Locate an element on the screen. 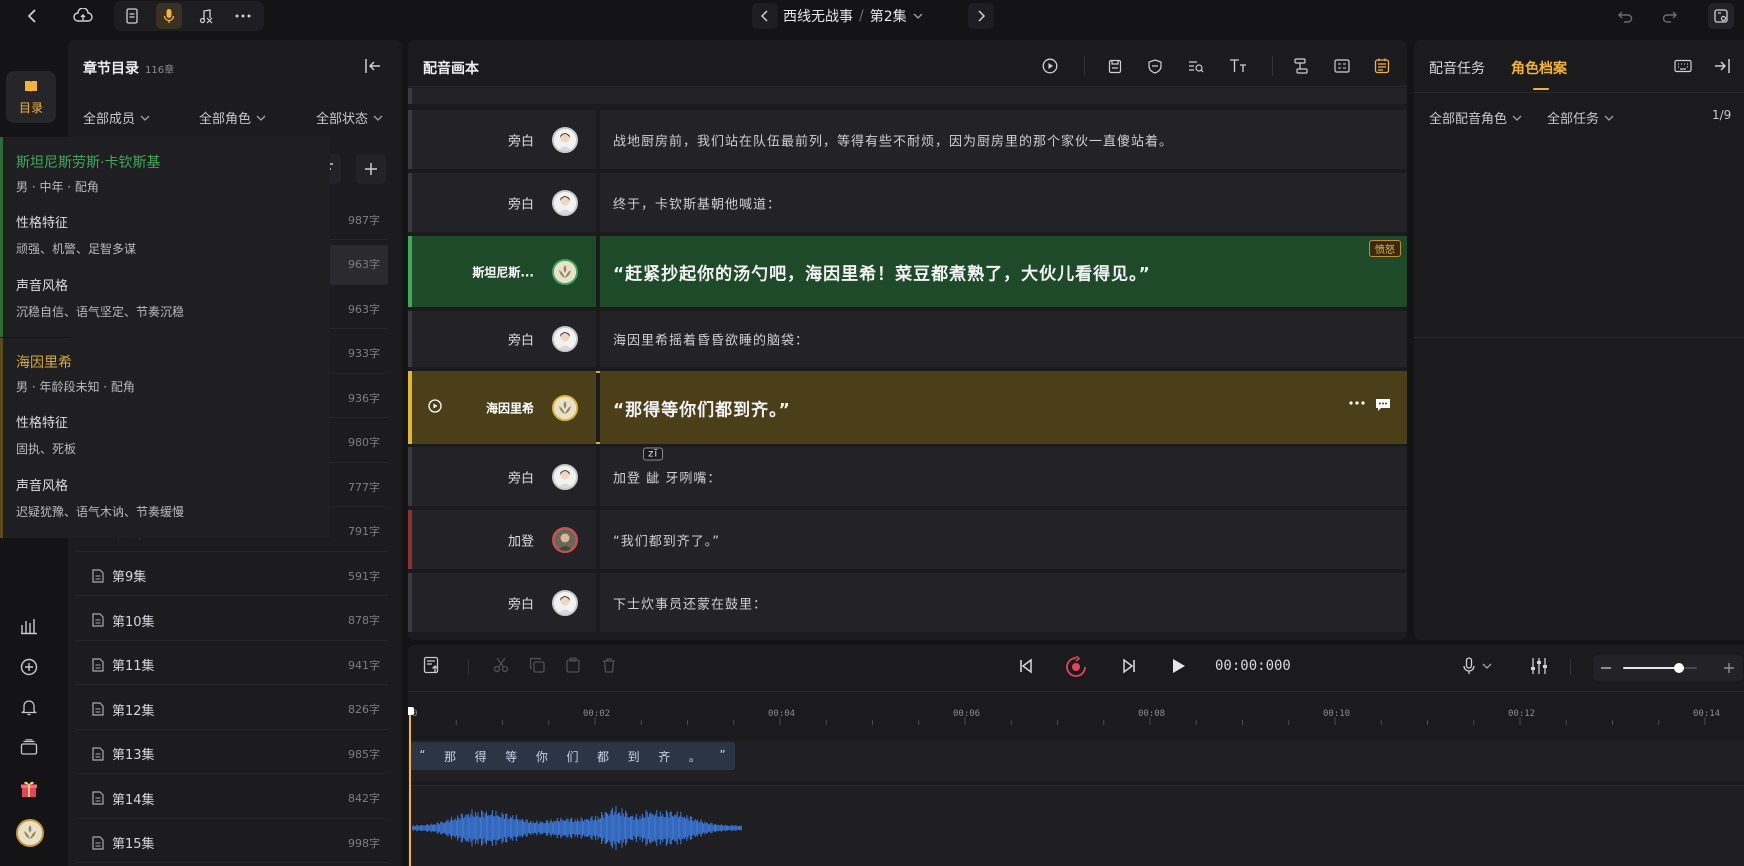 Image resolution: width=1744 pixels, height=866 pixels. bell-icon is located at coordinates (29, 707).